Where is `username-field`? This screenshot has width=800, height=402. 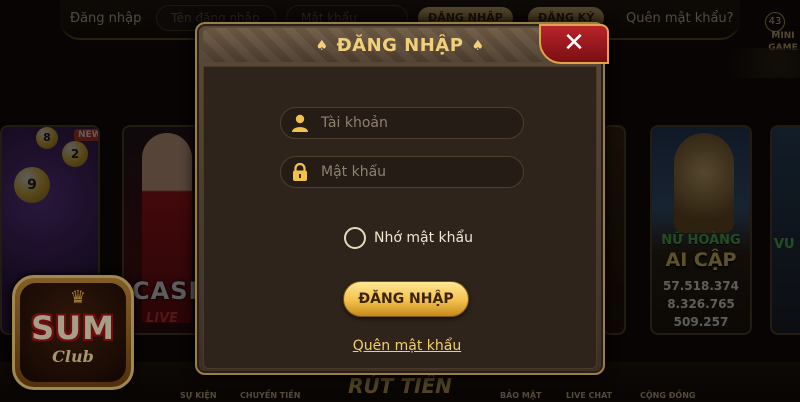 username-field is located at coordinates (402, 123).